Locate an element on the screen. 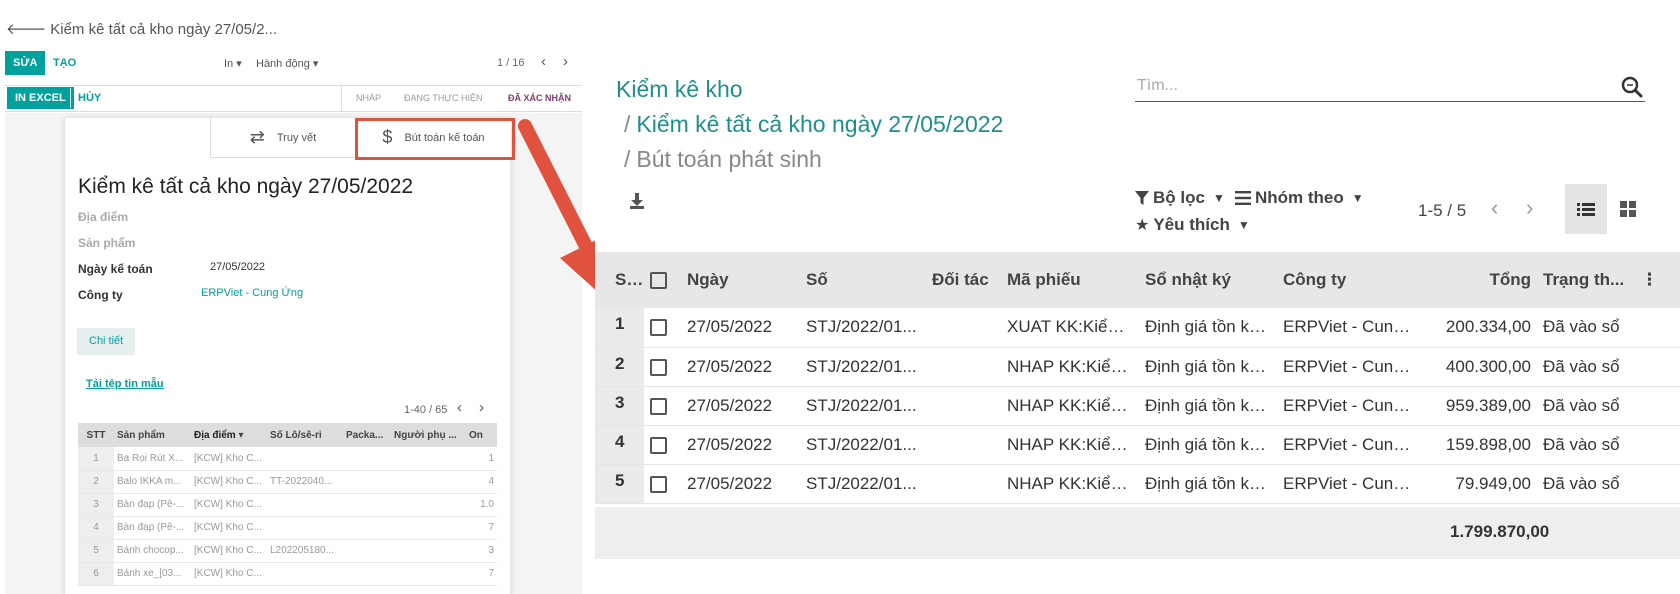 Image resolution: width=1680 pixels, height=594 pixels. cell-partner is located at coordinates (963, 406).